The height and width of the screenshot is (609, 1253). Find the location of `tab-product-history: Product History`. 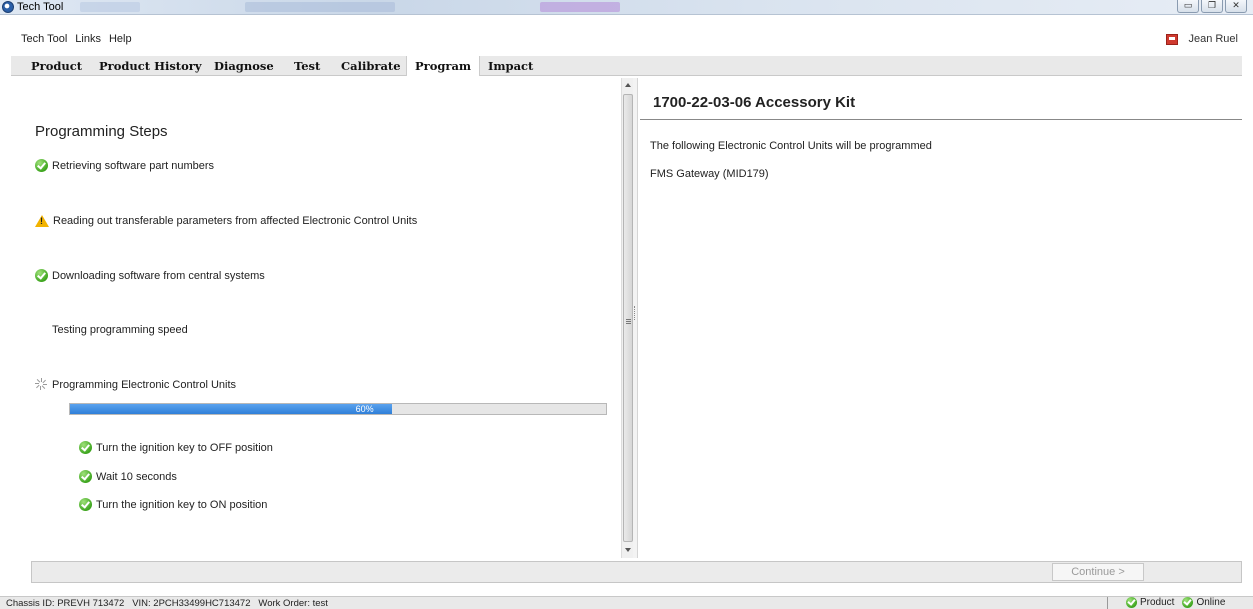

tab-product-history: Product History is located at coordinates (150, 66).